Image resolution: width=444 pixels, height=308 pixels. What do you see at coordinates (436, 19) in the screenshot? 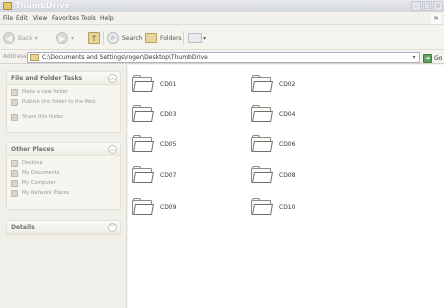
I see `windows-logo-icon: ⚑` at bounding box center [436, 19].